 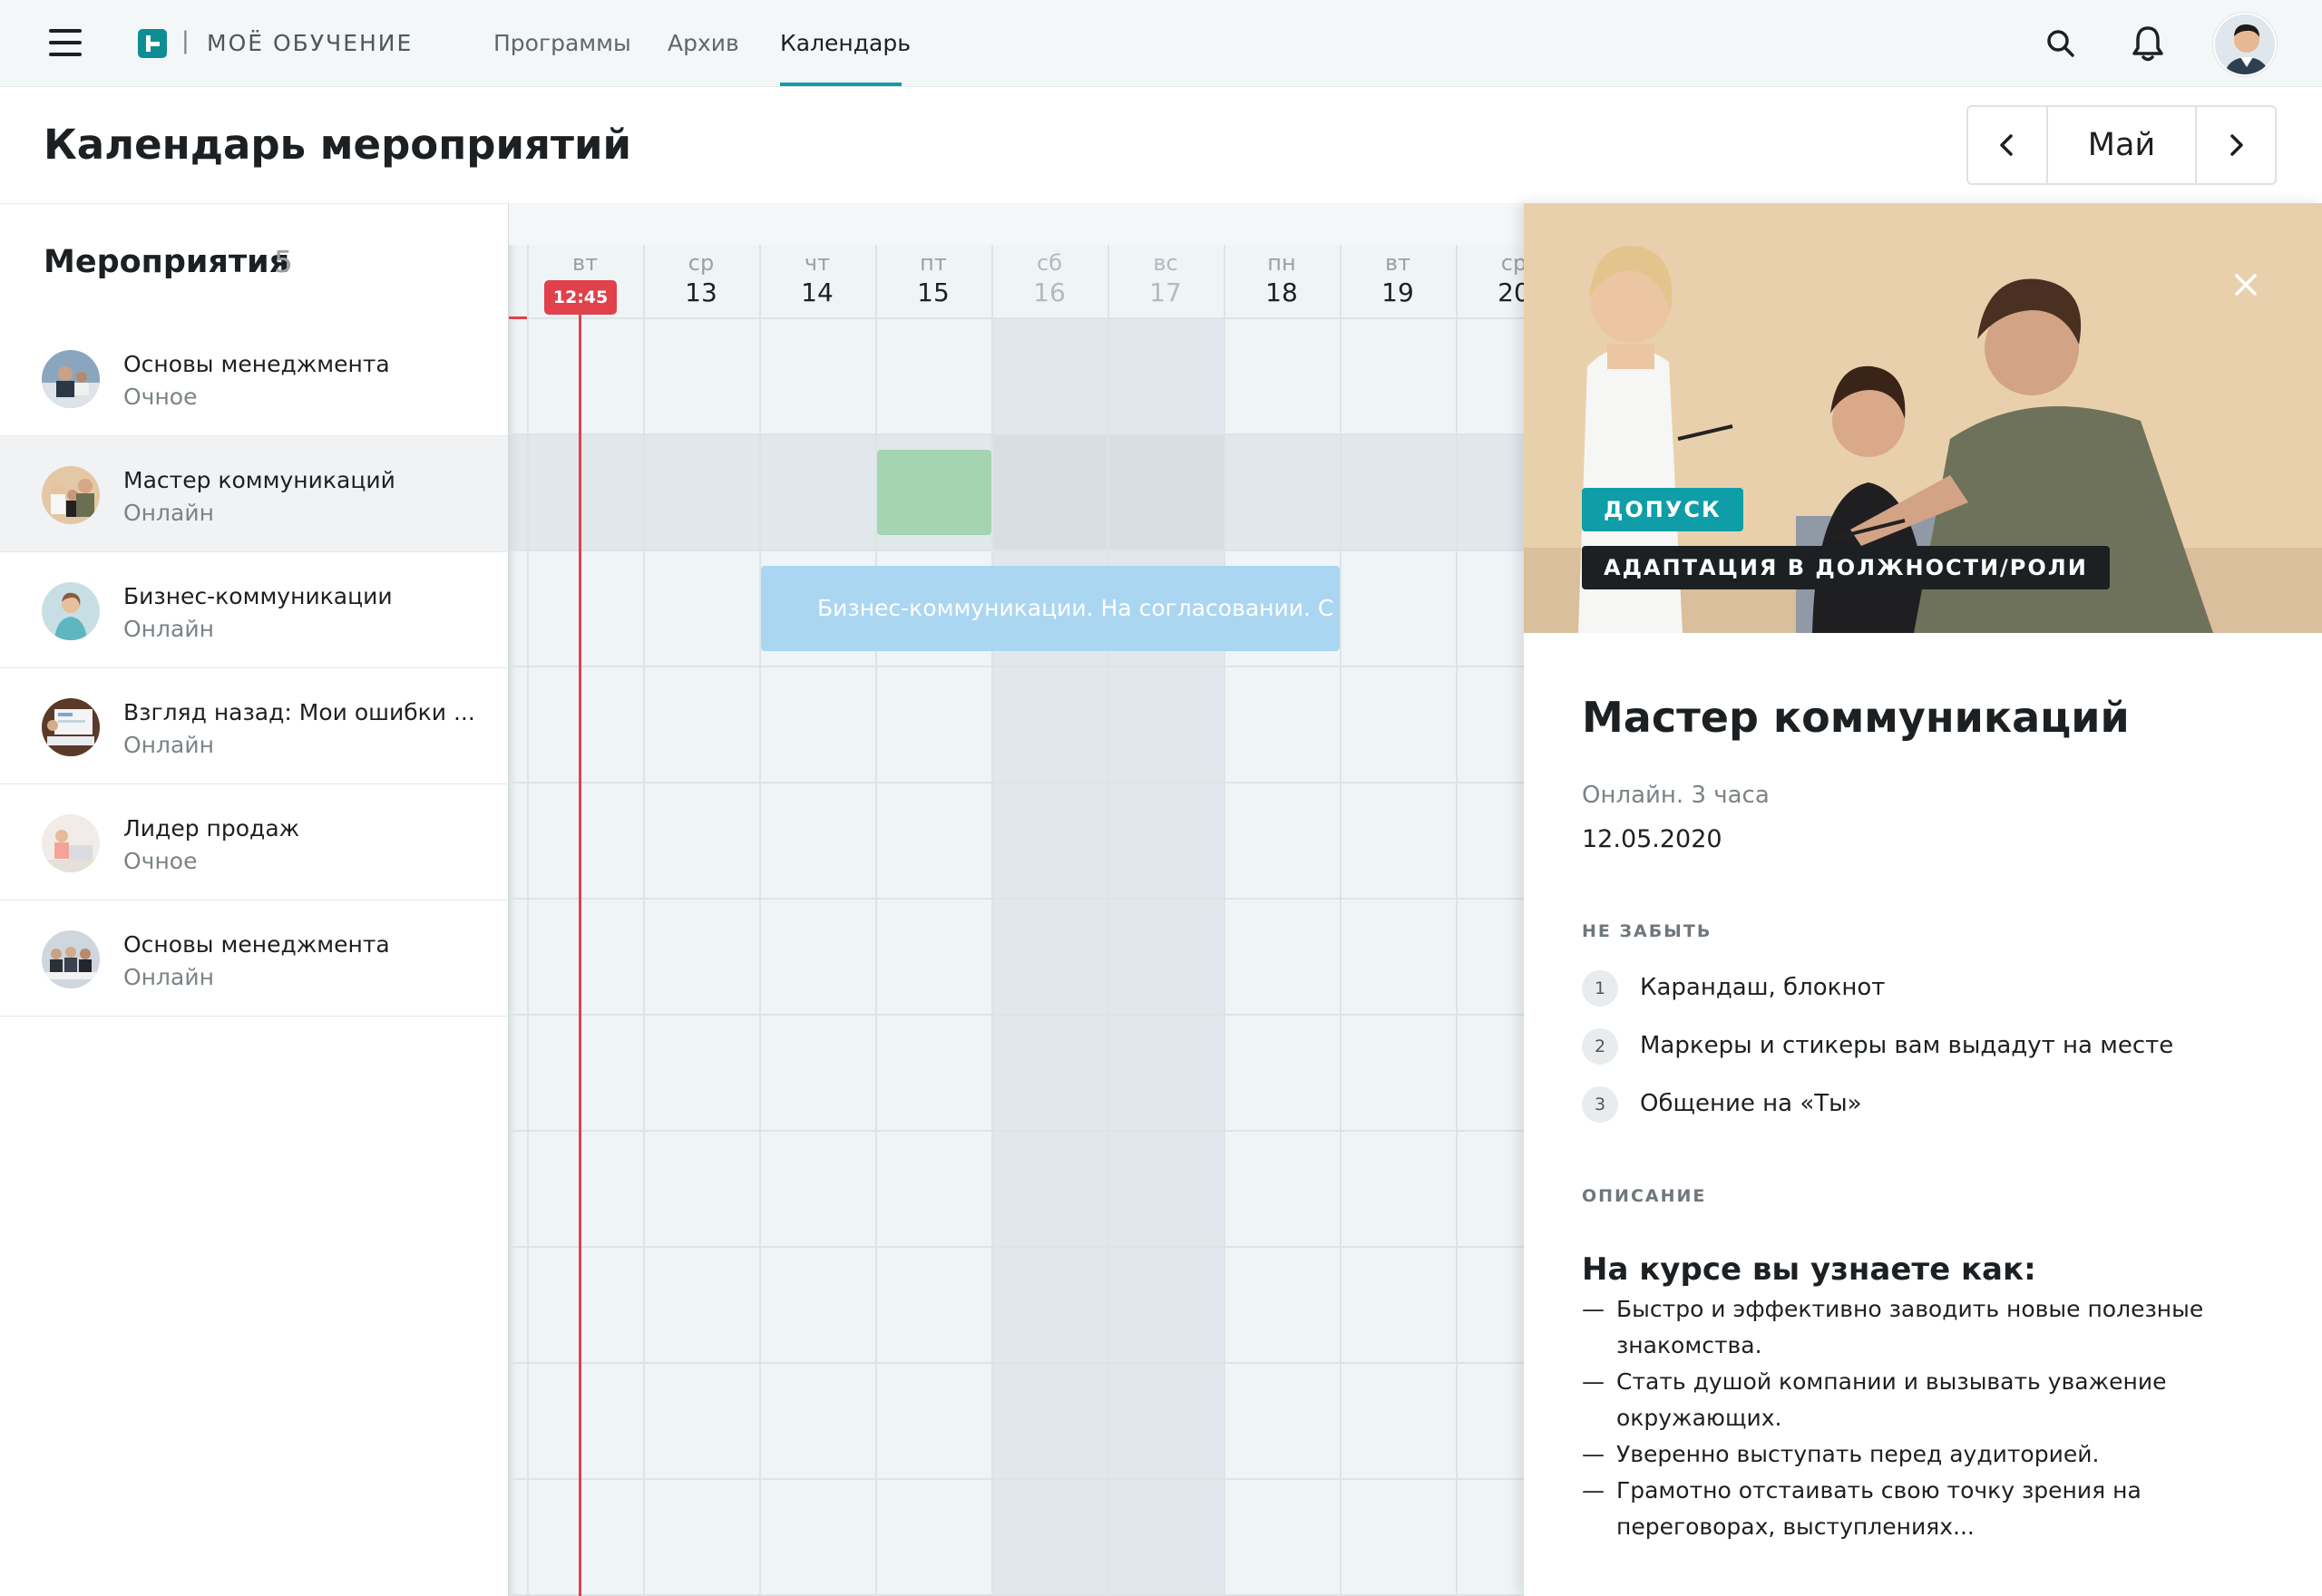 I want to click on event-name: Лидер продаж, so click(x=211, y=828).